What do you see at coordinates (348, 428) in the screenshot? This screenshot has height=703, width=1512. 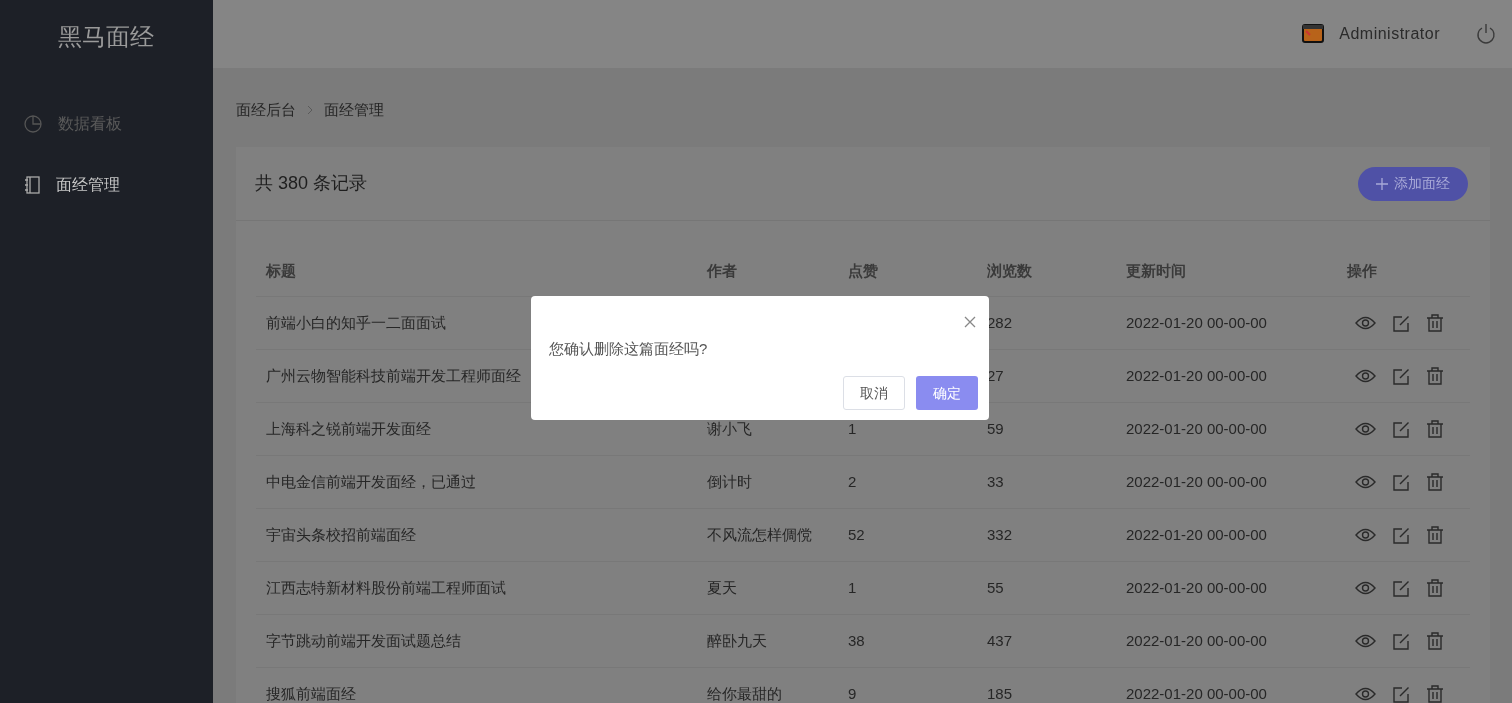 I see `table-cell: 上海科之锐前端开发面经` at bounding box center [348, 428].